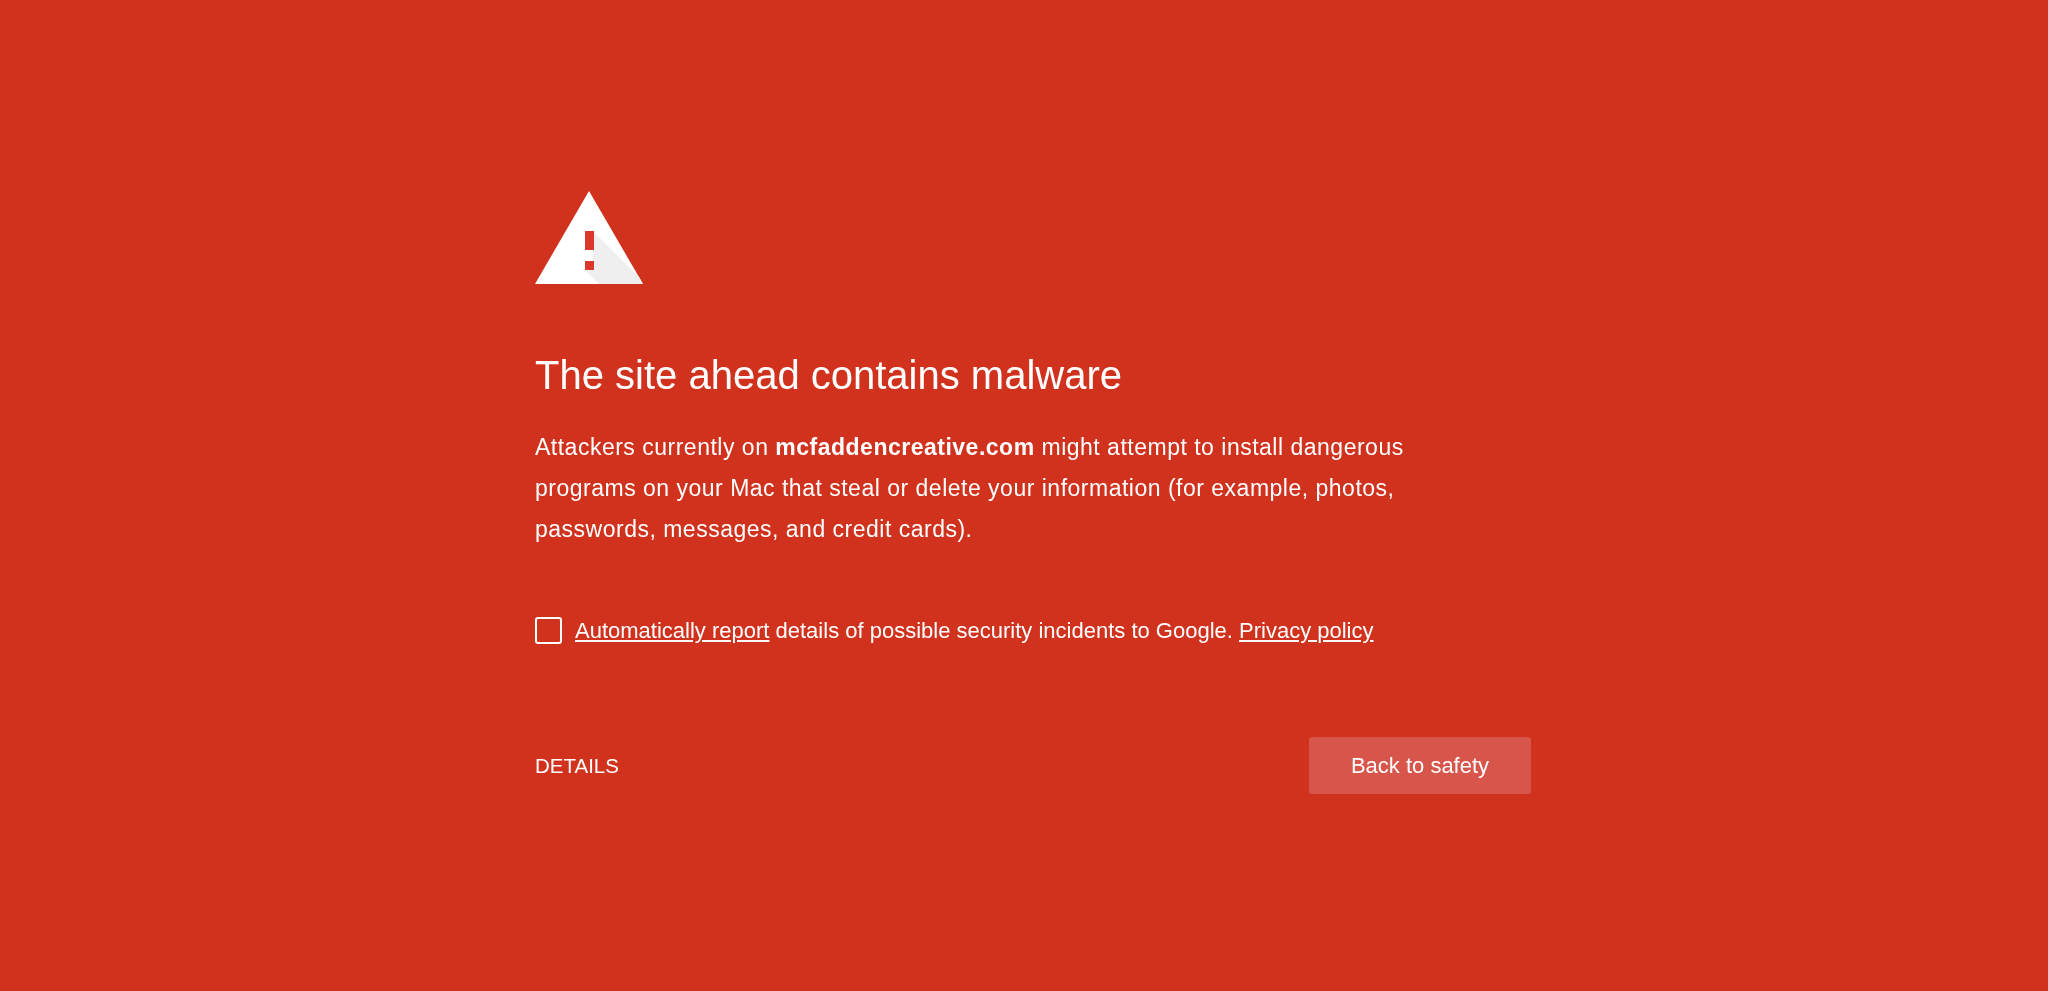 This screenshot has width=2048, height=991. What do you see at coordinates (1306, 630) in the screenshot?
I see `privacy-policy-link: Privacy policy` at bounding box center [1306, 630].